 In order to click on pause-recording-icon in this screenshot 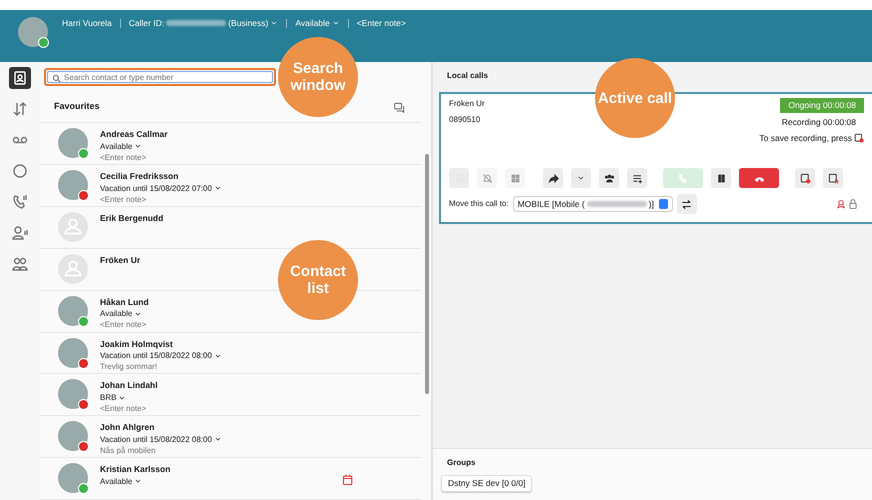, I will do `click(833, 178)`.